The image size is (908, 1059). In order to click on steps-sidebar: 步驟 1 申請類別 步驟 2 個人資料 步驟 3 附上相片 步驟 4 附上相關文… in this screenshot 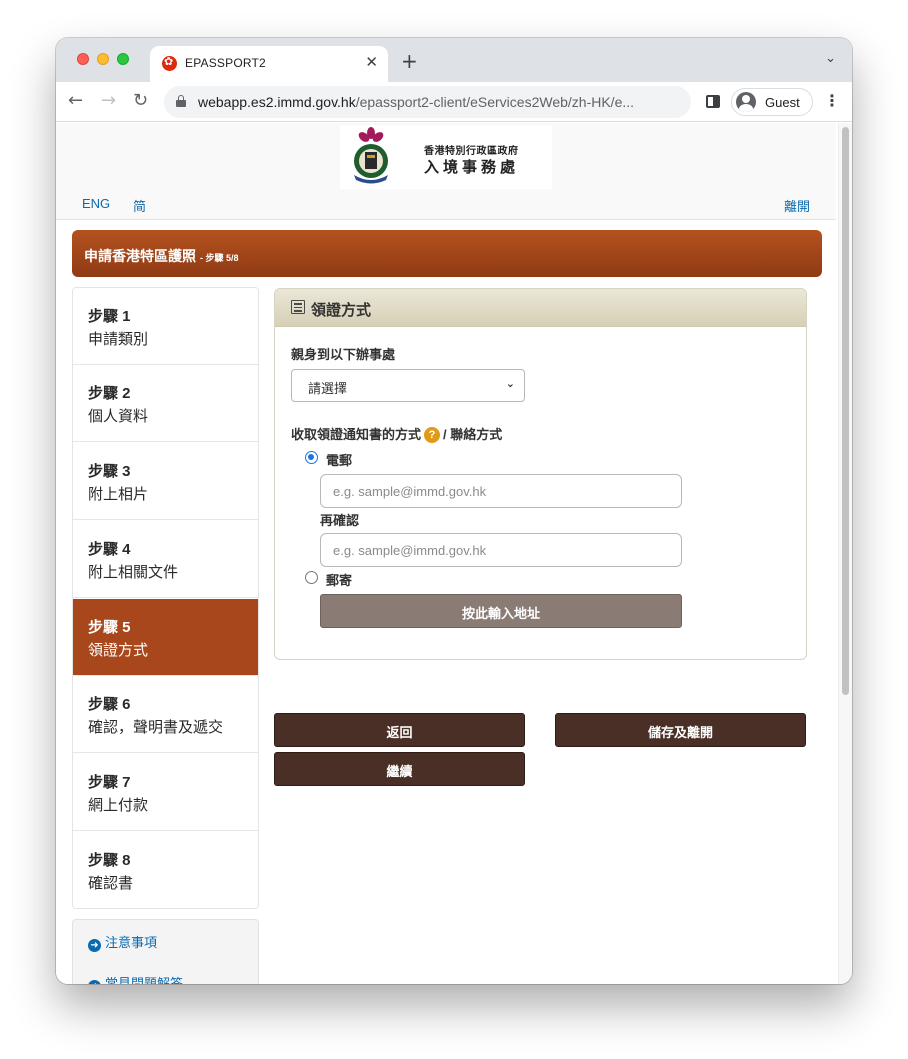, I will do `click(165, 598)`.